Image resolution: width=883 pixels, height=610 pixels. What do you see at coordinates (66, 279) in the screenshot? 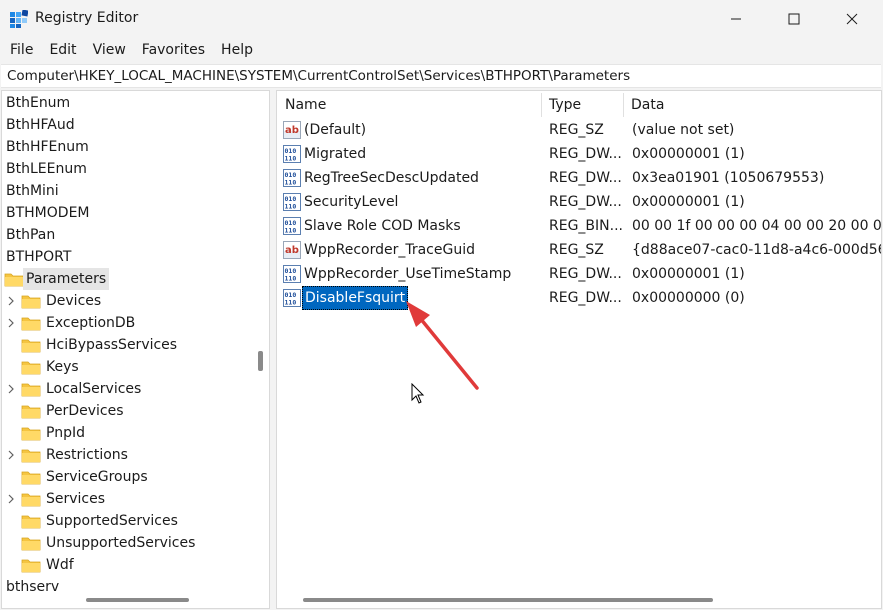
I see `tree-item-label: Parameters` at bounding box center [66, 279].